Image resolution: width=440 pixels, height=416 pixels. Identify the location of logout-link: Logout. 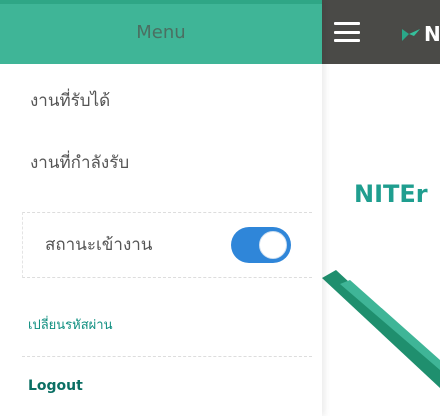
(161, 386).